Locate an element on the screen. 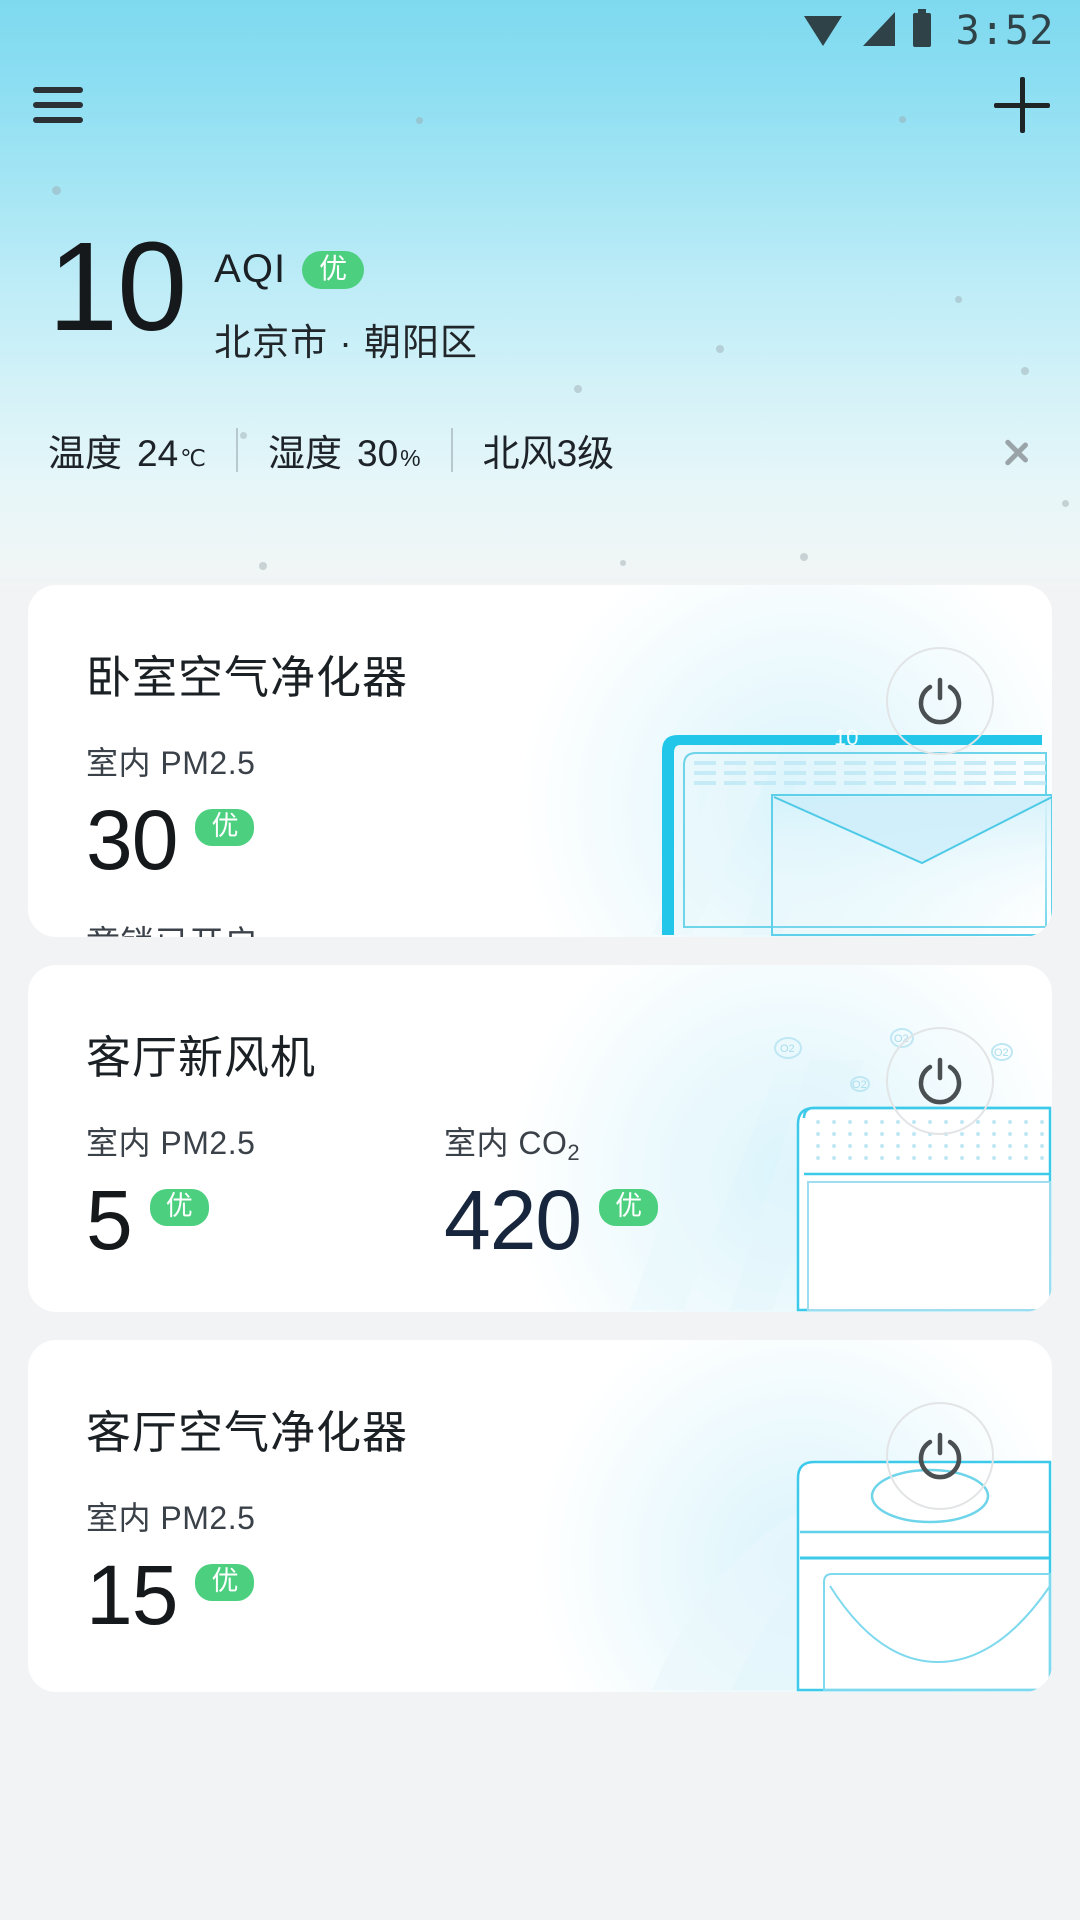 Image resolution: width=1080 pixels, height=1920 pixels. metric-label-subscript: 2 is located at coordinates (574, 1152).